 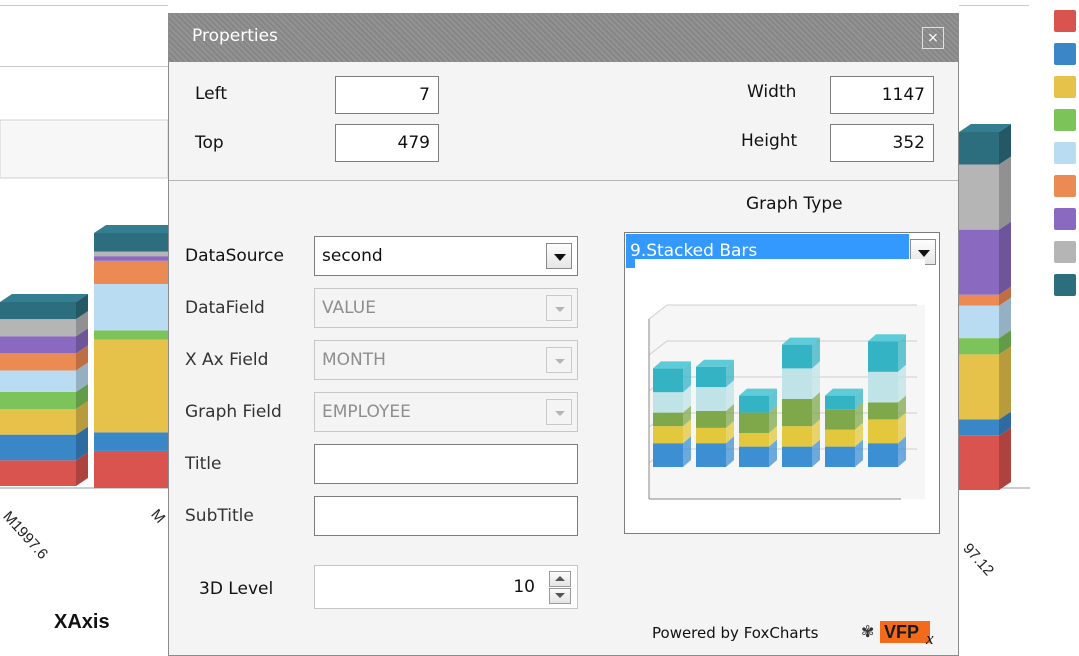 What do you see at coordinates (227, 360) in the screenshot?
I see `xaxfield-label: X Ax Field` at bounding box center [227, 360].